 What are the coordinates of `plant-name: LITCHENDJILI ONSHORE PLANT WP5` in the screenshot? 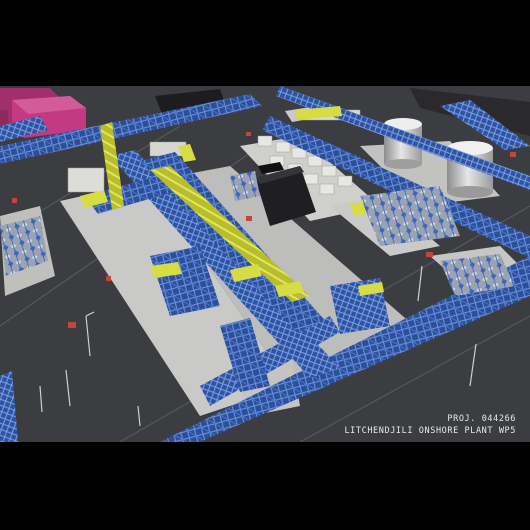 It's located at (430, 431).